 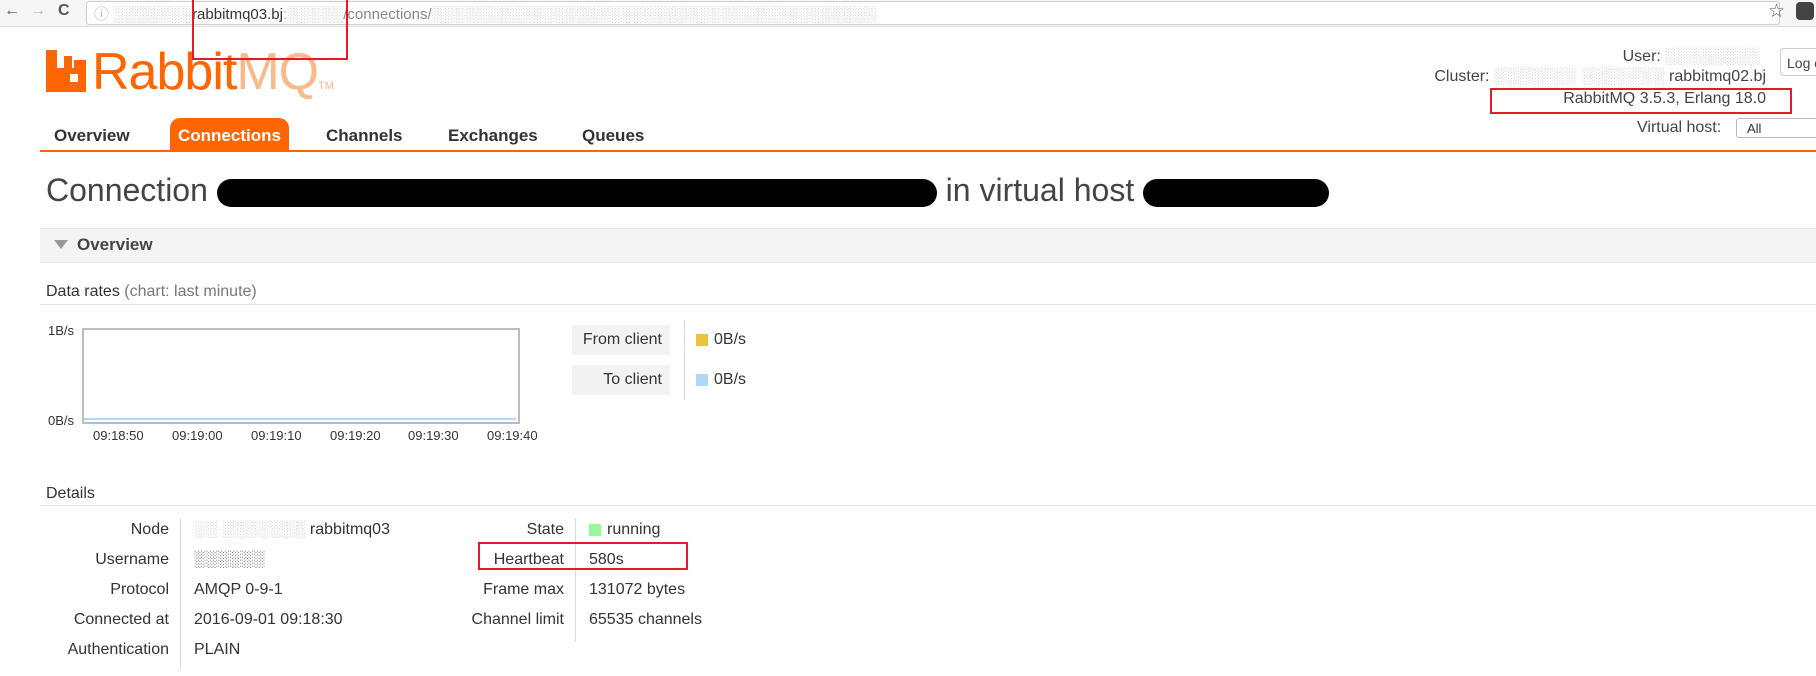 I want to click on connected-at-value: 2016-09-01 09:18:30, so click(x=268, y=619).